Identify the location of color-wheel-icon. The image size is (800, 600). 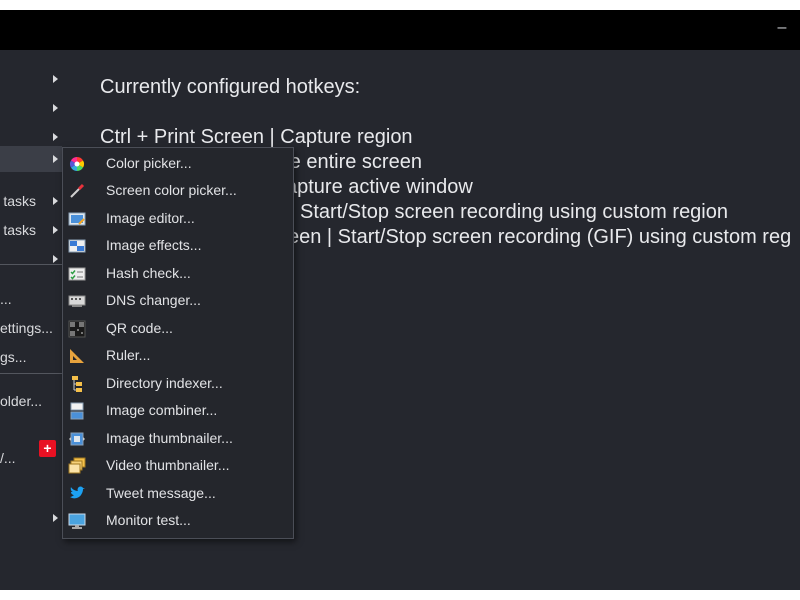
(77, 164).